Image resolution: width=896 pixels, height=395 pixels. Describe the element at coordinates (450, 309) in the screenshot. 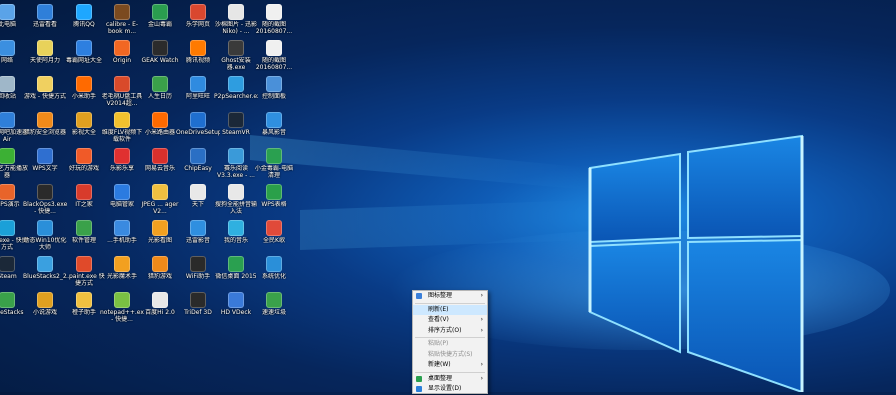

I see `context-menu-item: 刷新(E)` at that location.